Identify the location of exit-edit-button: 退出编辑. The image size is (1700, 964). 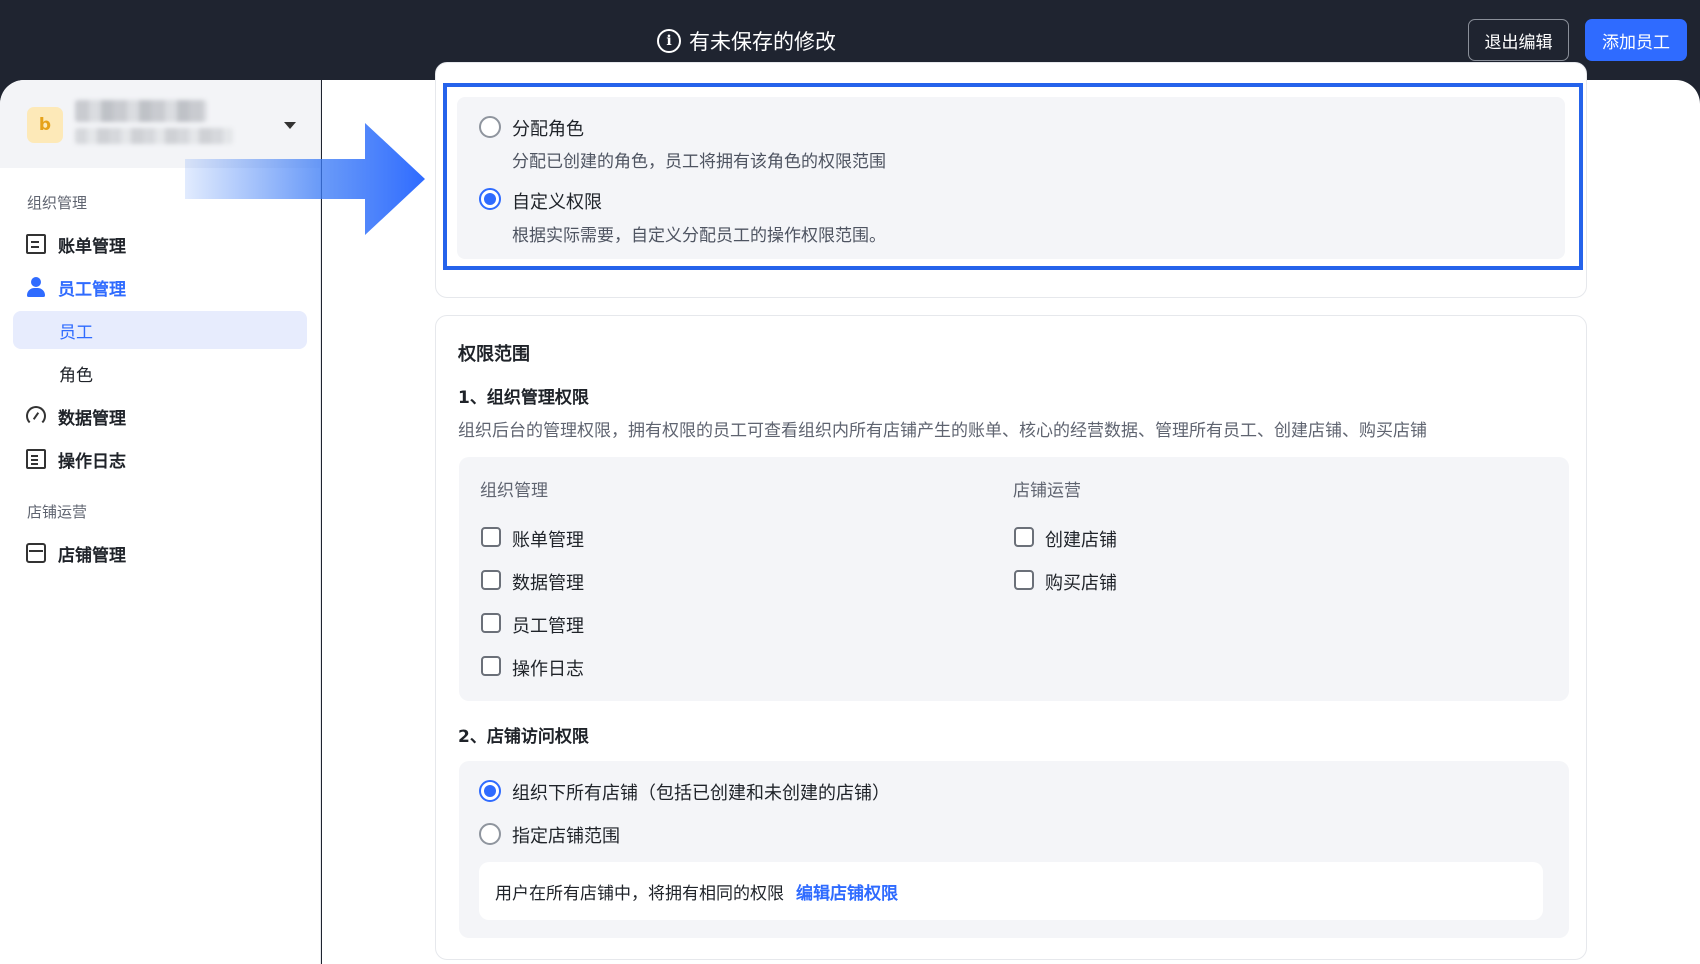
(1518, 40).